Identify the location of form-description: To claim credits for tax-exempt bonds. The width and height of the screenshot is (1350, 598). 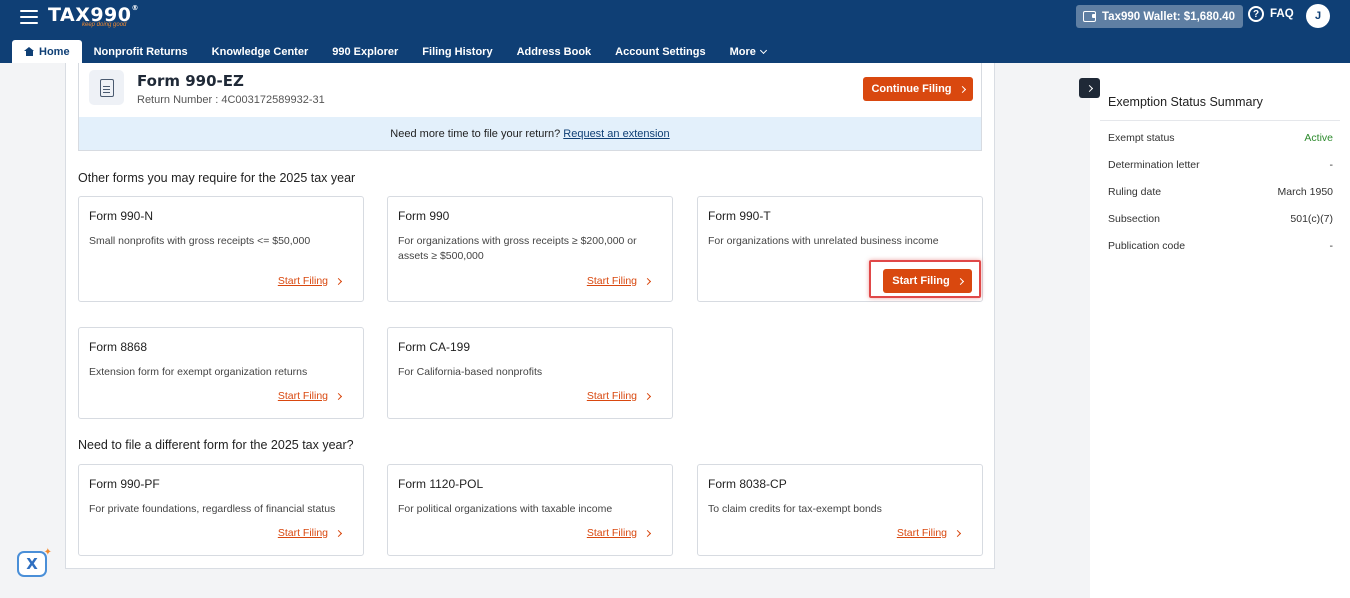
(795, 509).